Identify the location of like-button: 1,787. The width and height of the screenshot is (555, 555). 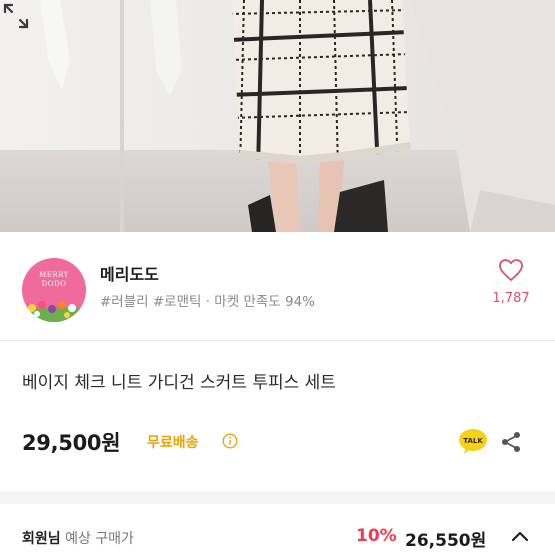
(511, 286).